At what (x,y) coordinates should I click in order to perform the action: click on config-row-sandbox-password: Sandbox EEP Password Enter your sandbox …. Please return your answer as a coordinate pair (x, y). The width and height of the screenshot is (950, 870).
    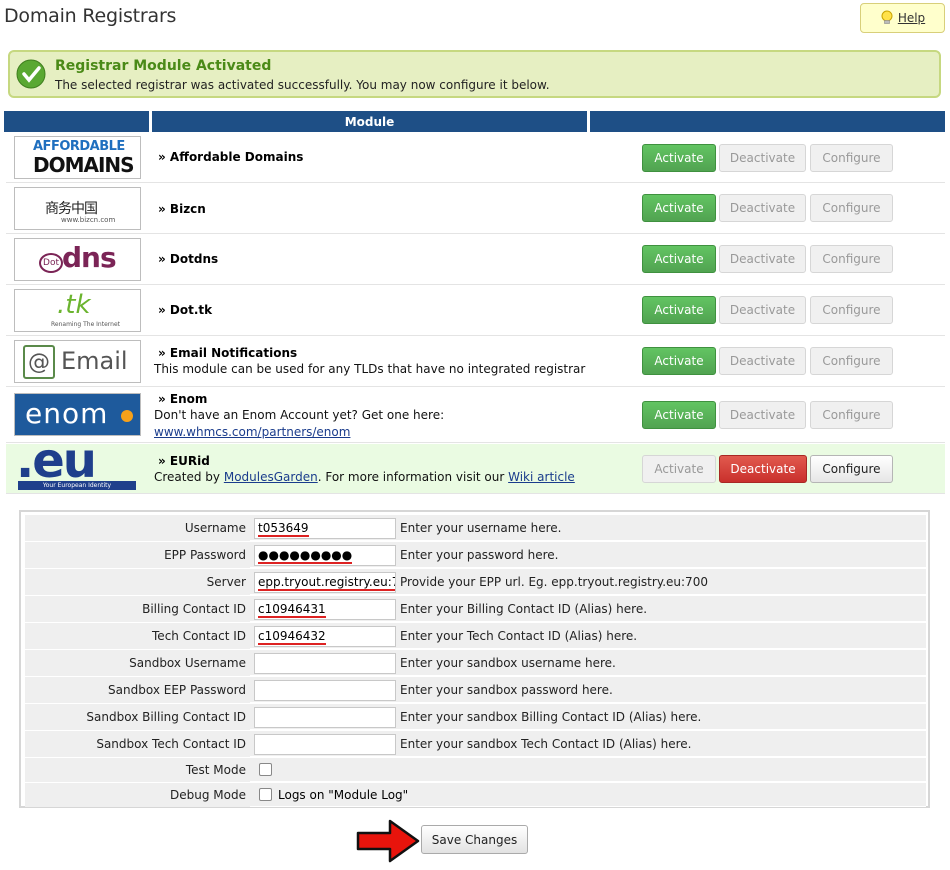
    Looking at the image, I should click on (475, 690).